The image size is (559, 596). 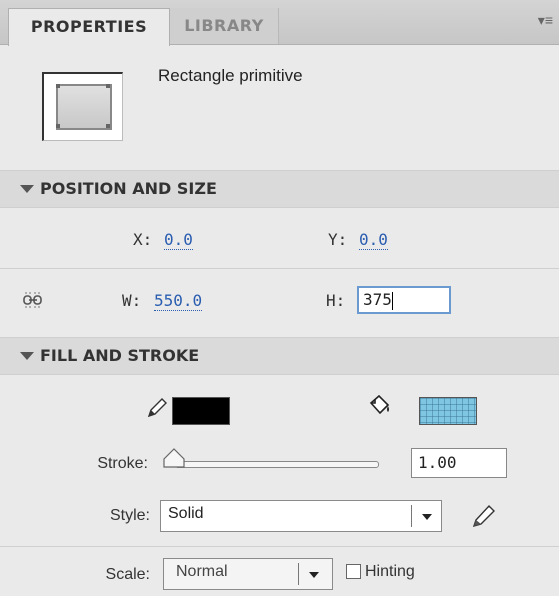 What do you see at coordinates (279, 189) in the screenshot?
I see `section-position-and-size: POSITION AND SIZE` at bounding box center [279, 189].